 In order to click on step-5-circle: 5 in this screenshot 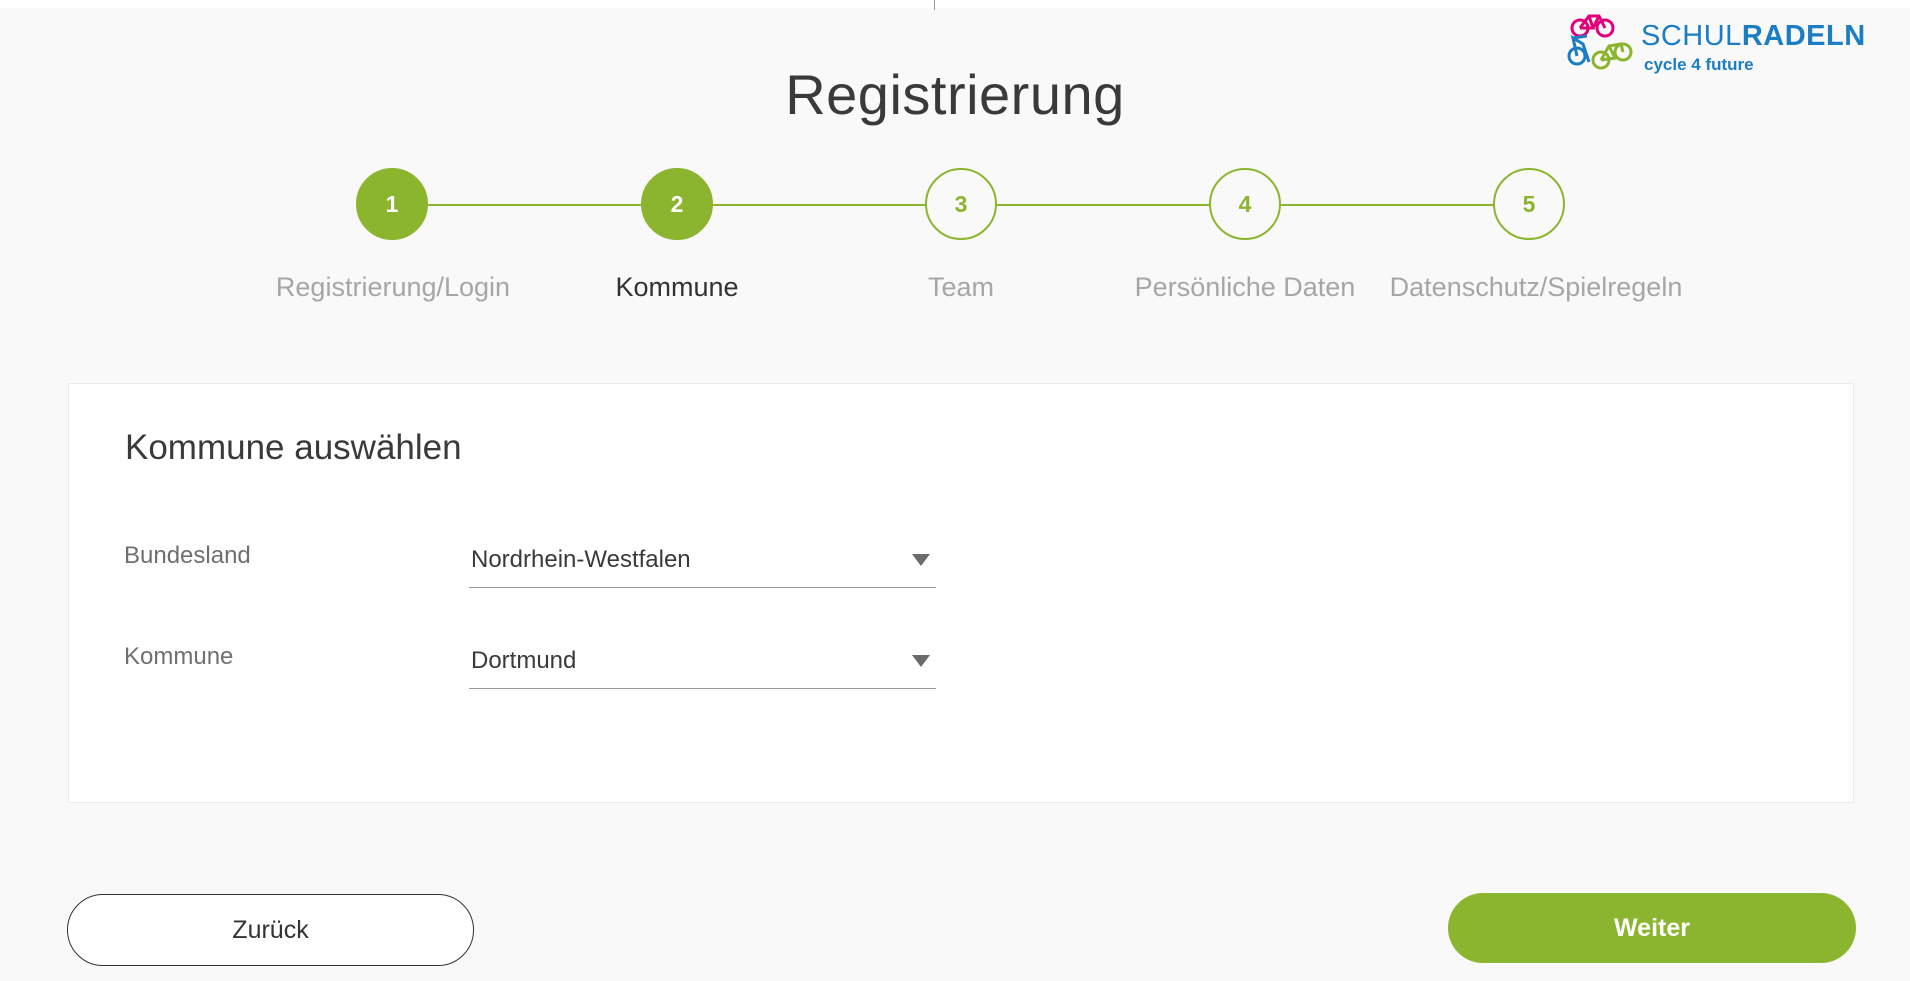, I will do `click(1529, 204)`.